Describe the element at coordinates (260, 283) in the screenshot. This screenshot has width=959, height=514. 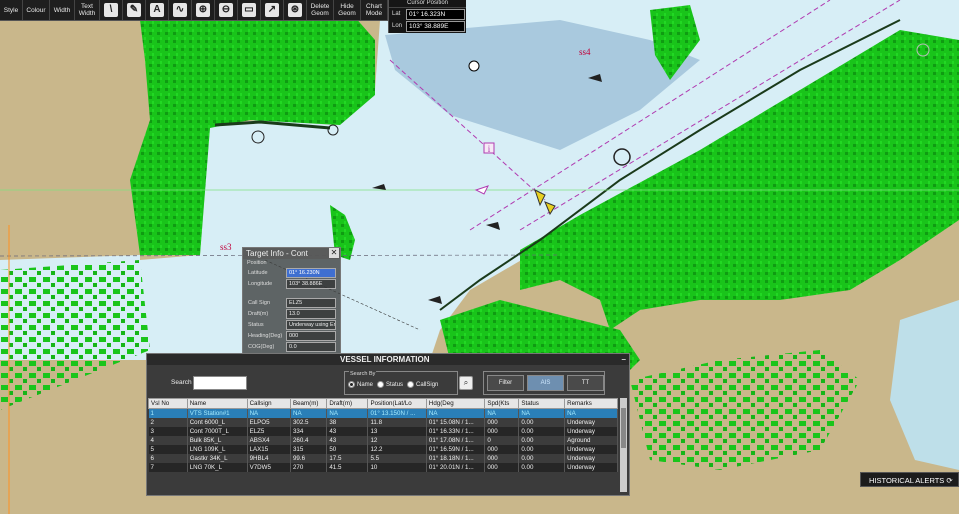
I see `target-info-field-label: Longitude` at that location.